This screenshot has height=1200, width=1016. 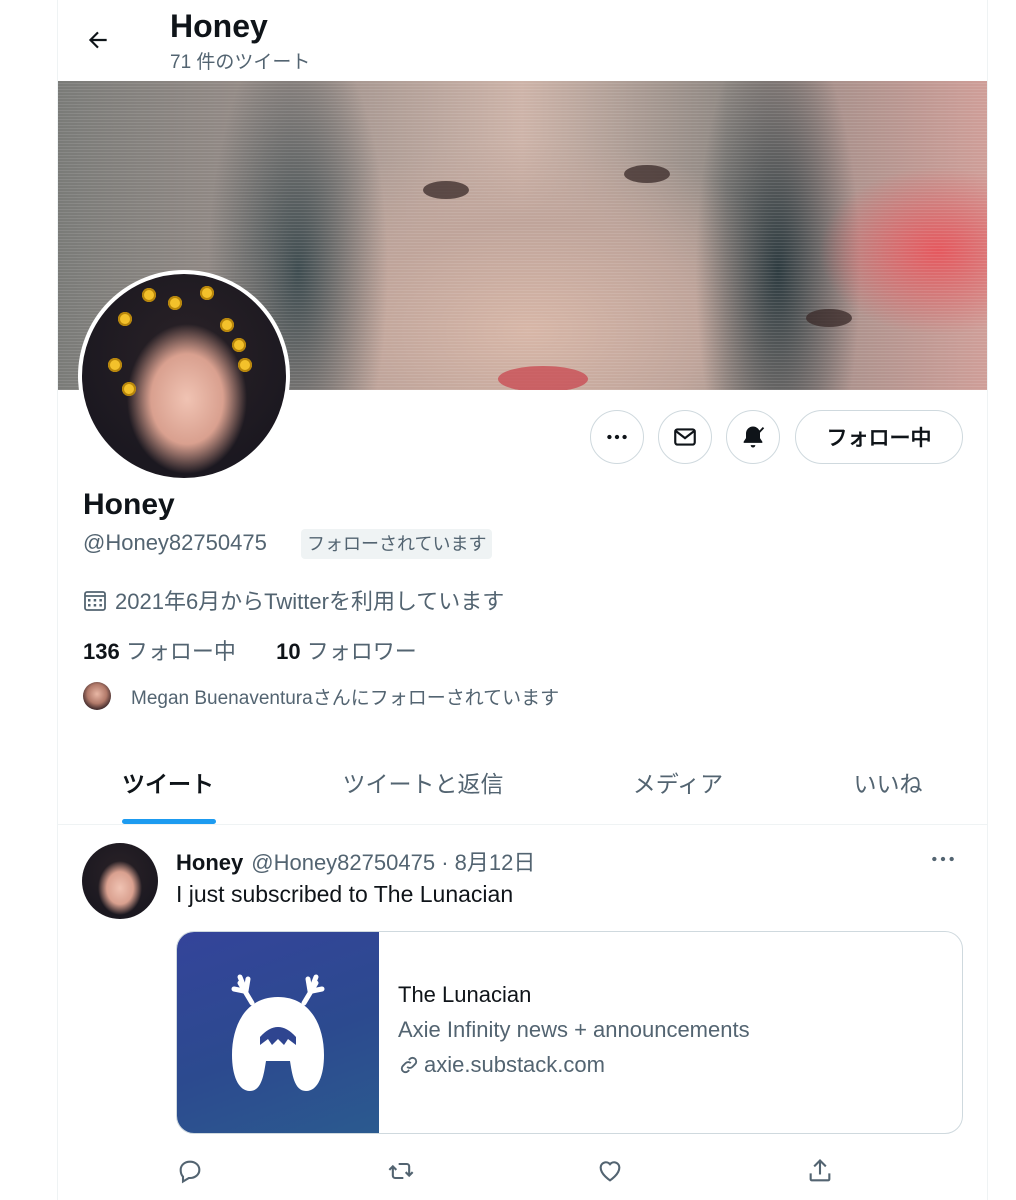 I want to click on card-title: The Lunacian, so click(x=465, y=994).